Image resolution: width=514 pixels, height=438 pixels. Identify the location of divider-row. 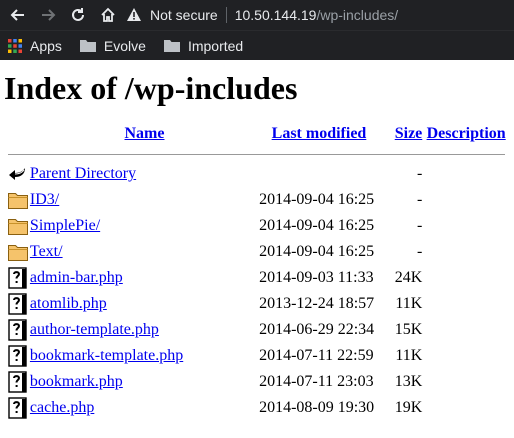
(257, 154).